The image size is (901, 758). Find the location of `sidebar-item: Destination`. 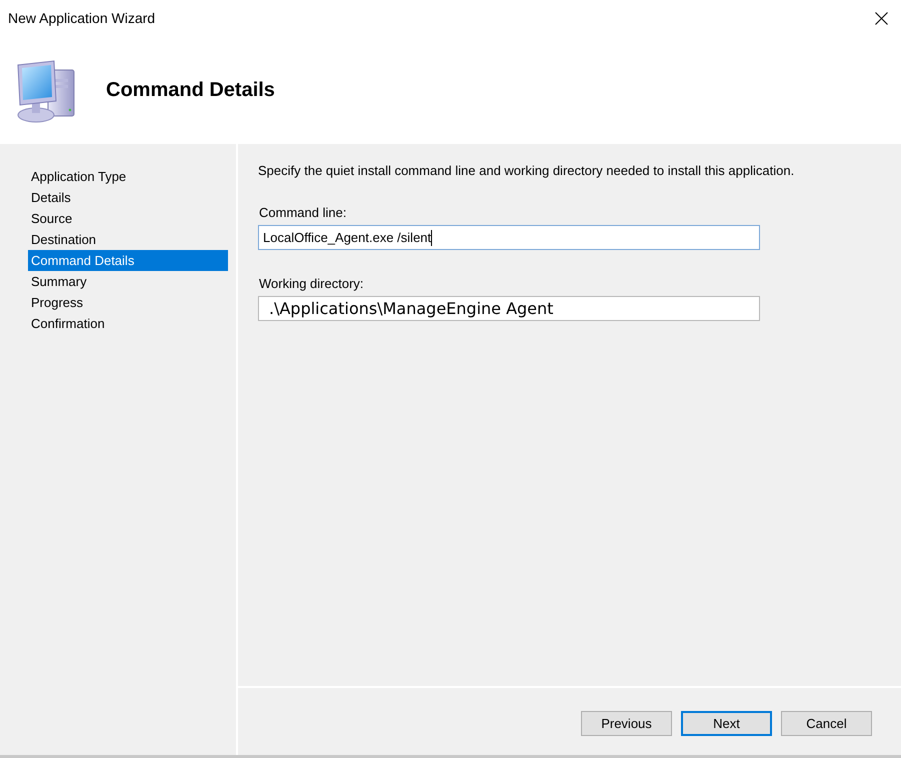

sidebar-item: Destination is located at coordinates (128, 239).